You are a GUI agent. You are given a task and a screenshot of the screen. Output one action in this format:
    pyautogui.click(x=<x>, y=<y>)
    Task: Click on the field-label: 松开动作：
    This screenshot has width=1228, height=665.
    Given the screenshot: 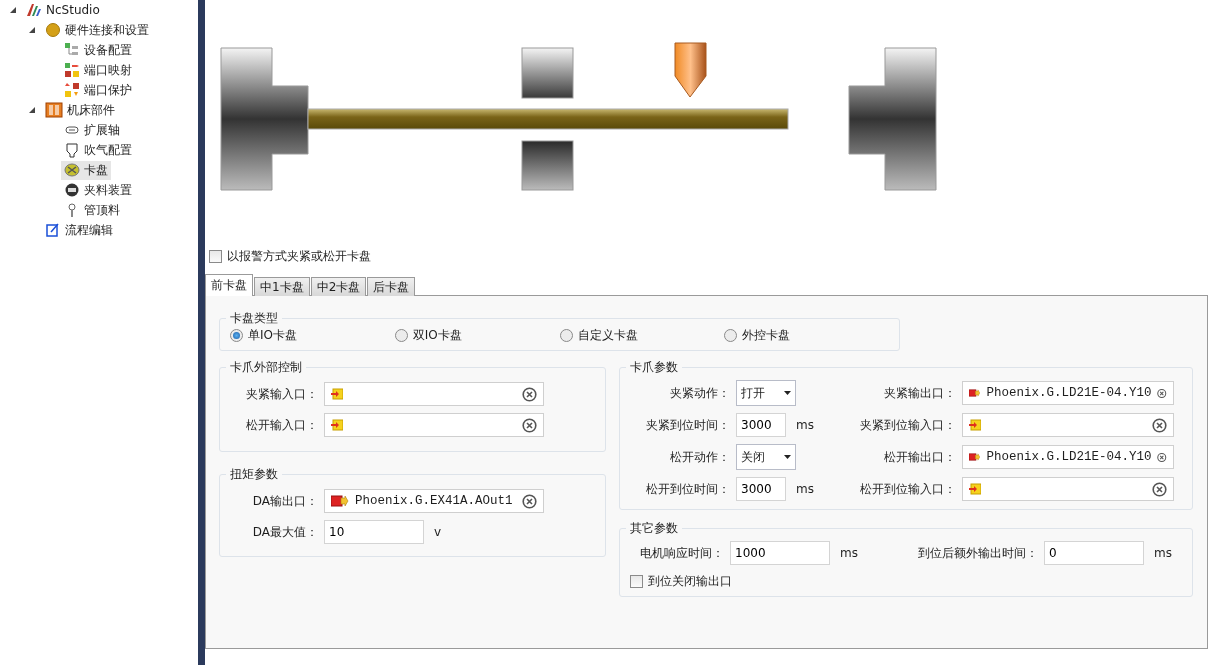 What is the action you would take?
    pyautogui.click(x=699, y=457)
    